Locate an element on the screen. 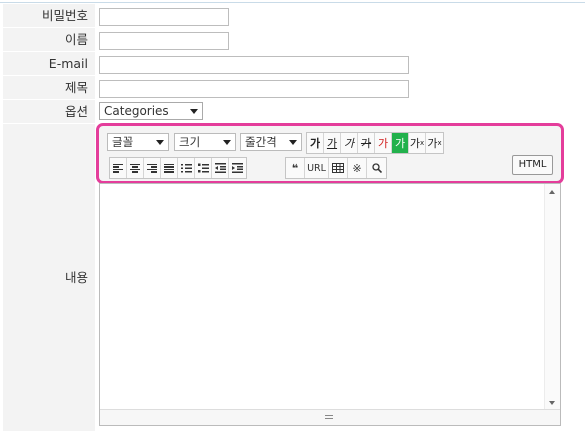 The width and height of the screenshot is (585, 431). subscript-button: 가x is located at coordinates (434, 143).